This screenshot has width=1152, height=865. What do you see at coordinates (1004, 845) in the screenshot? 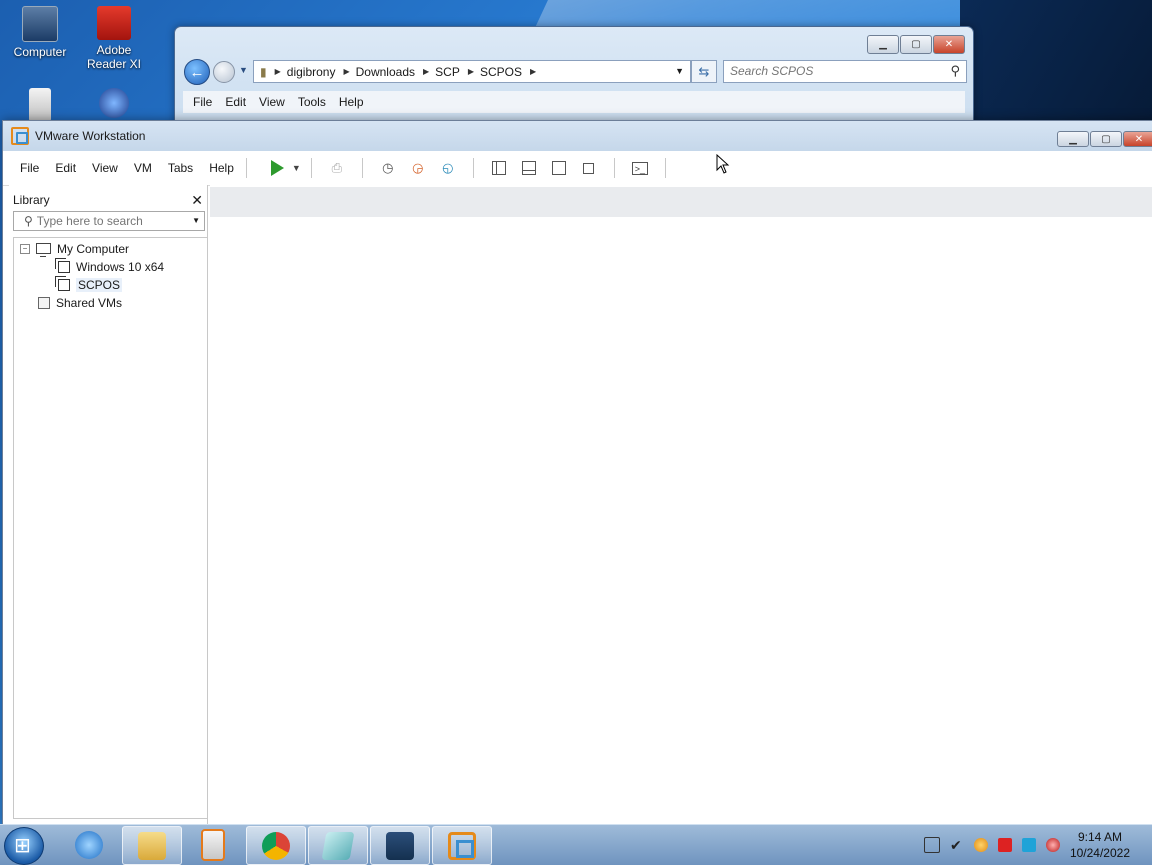
I see `action-center-flag-icon` at bounding box center [1004, 845].